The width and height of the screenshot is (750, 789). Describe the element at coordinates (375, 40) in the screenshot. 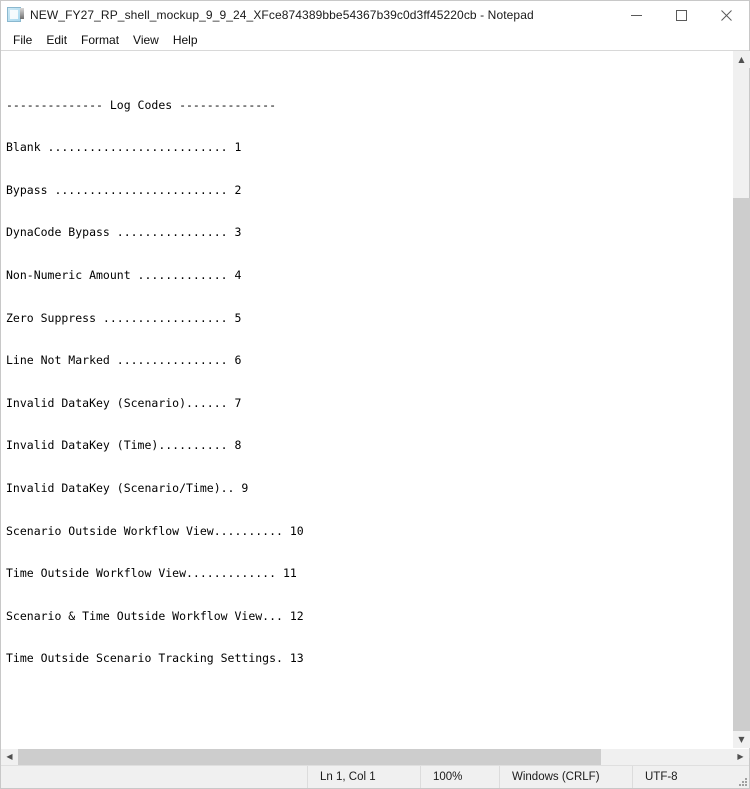

I see `menu-bar: File Edit Format View Help` at that location.